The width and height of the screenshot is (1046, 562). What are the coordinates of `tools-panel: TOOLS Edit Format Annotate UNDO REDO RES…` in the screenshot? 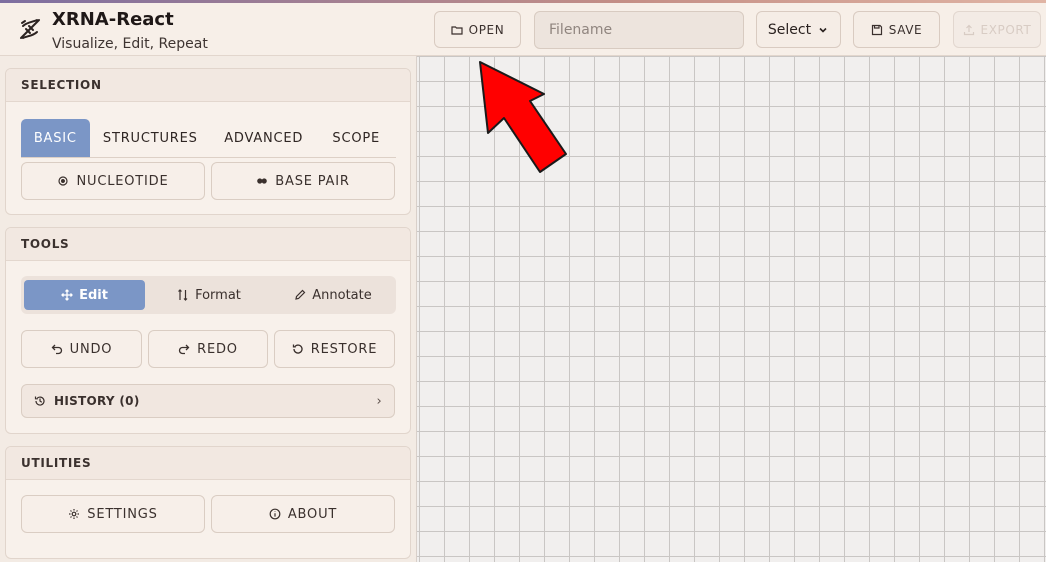 It's located at (208, 330).